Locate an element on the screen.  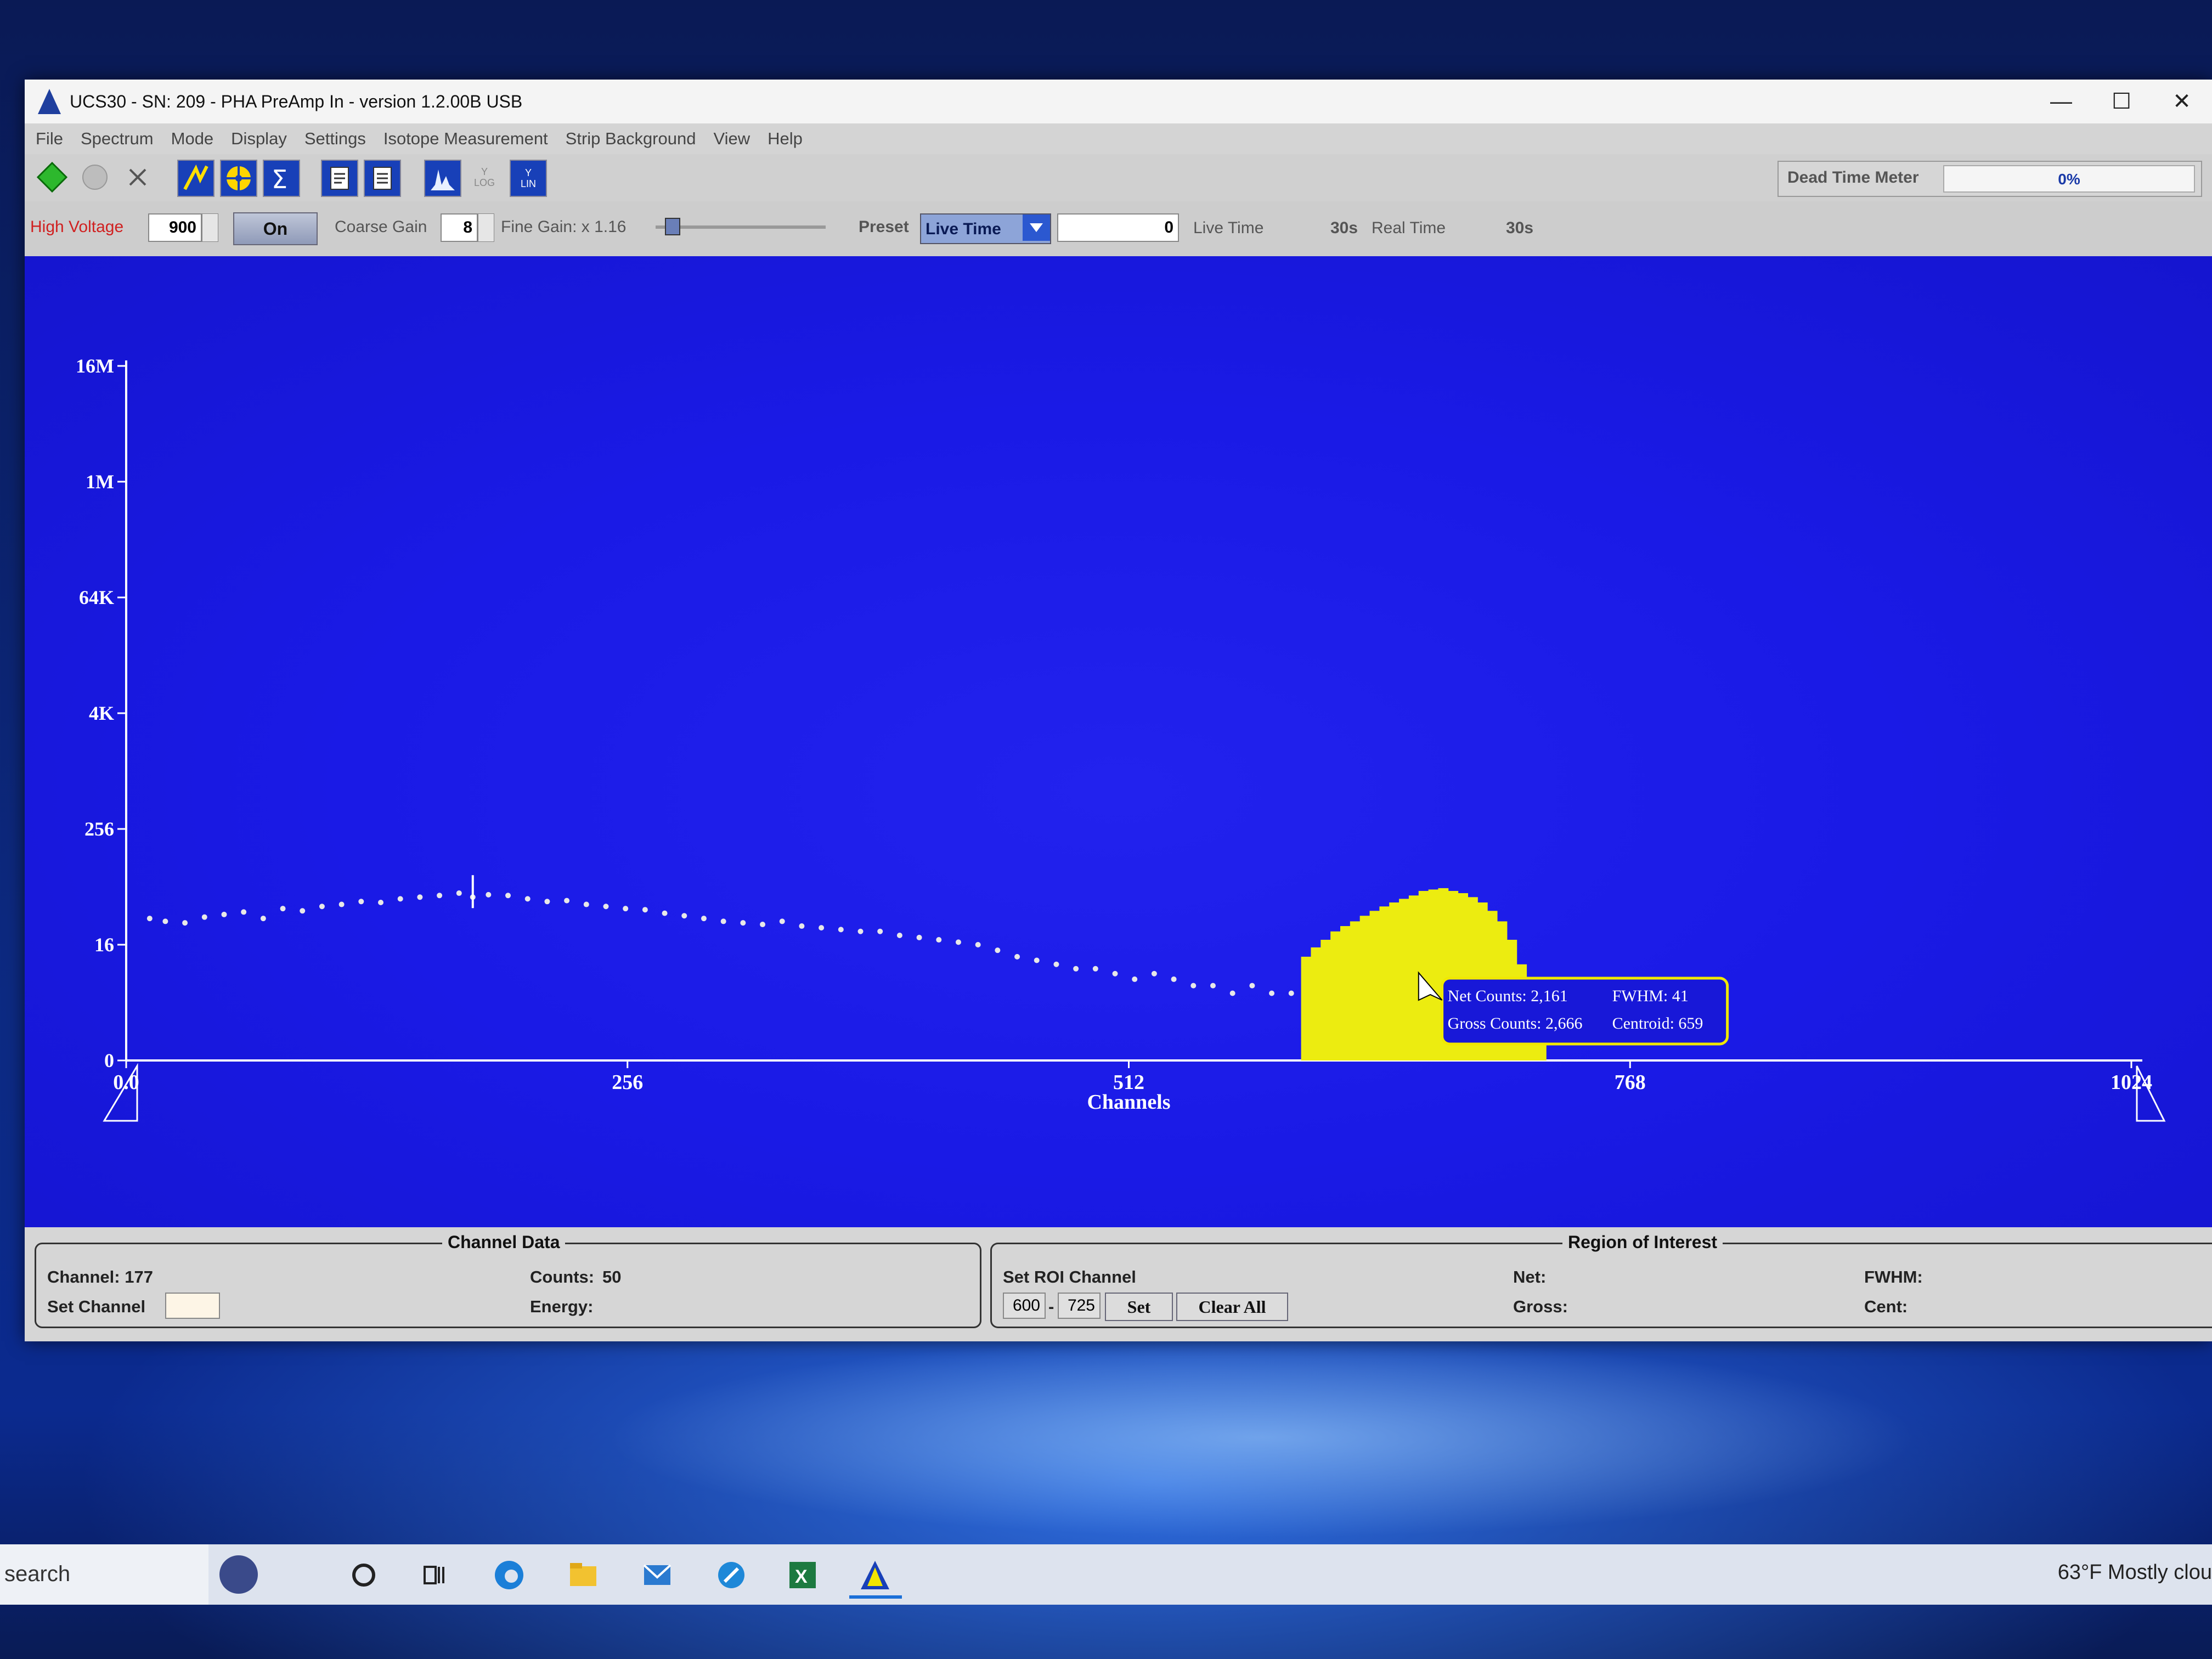
set-channel-input is located at coordinates (192, 1306).